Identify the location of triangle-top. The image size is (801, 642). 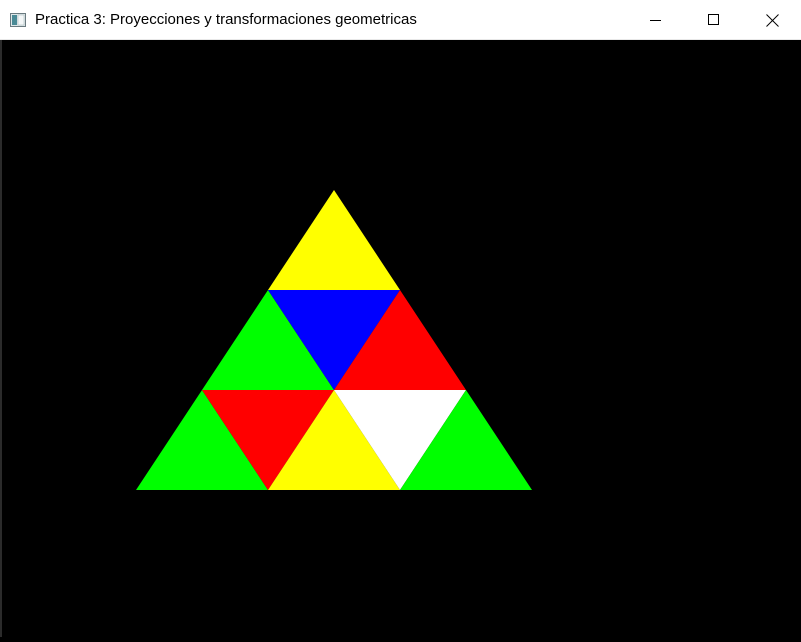
(334, 240).